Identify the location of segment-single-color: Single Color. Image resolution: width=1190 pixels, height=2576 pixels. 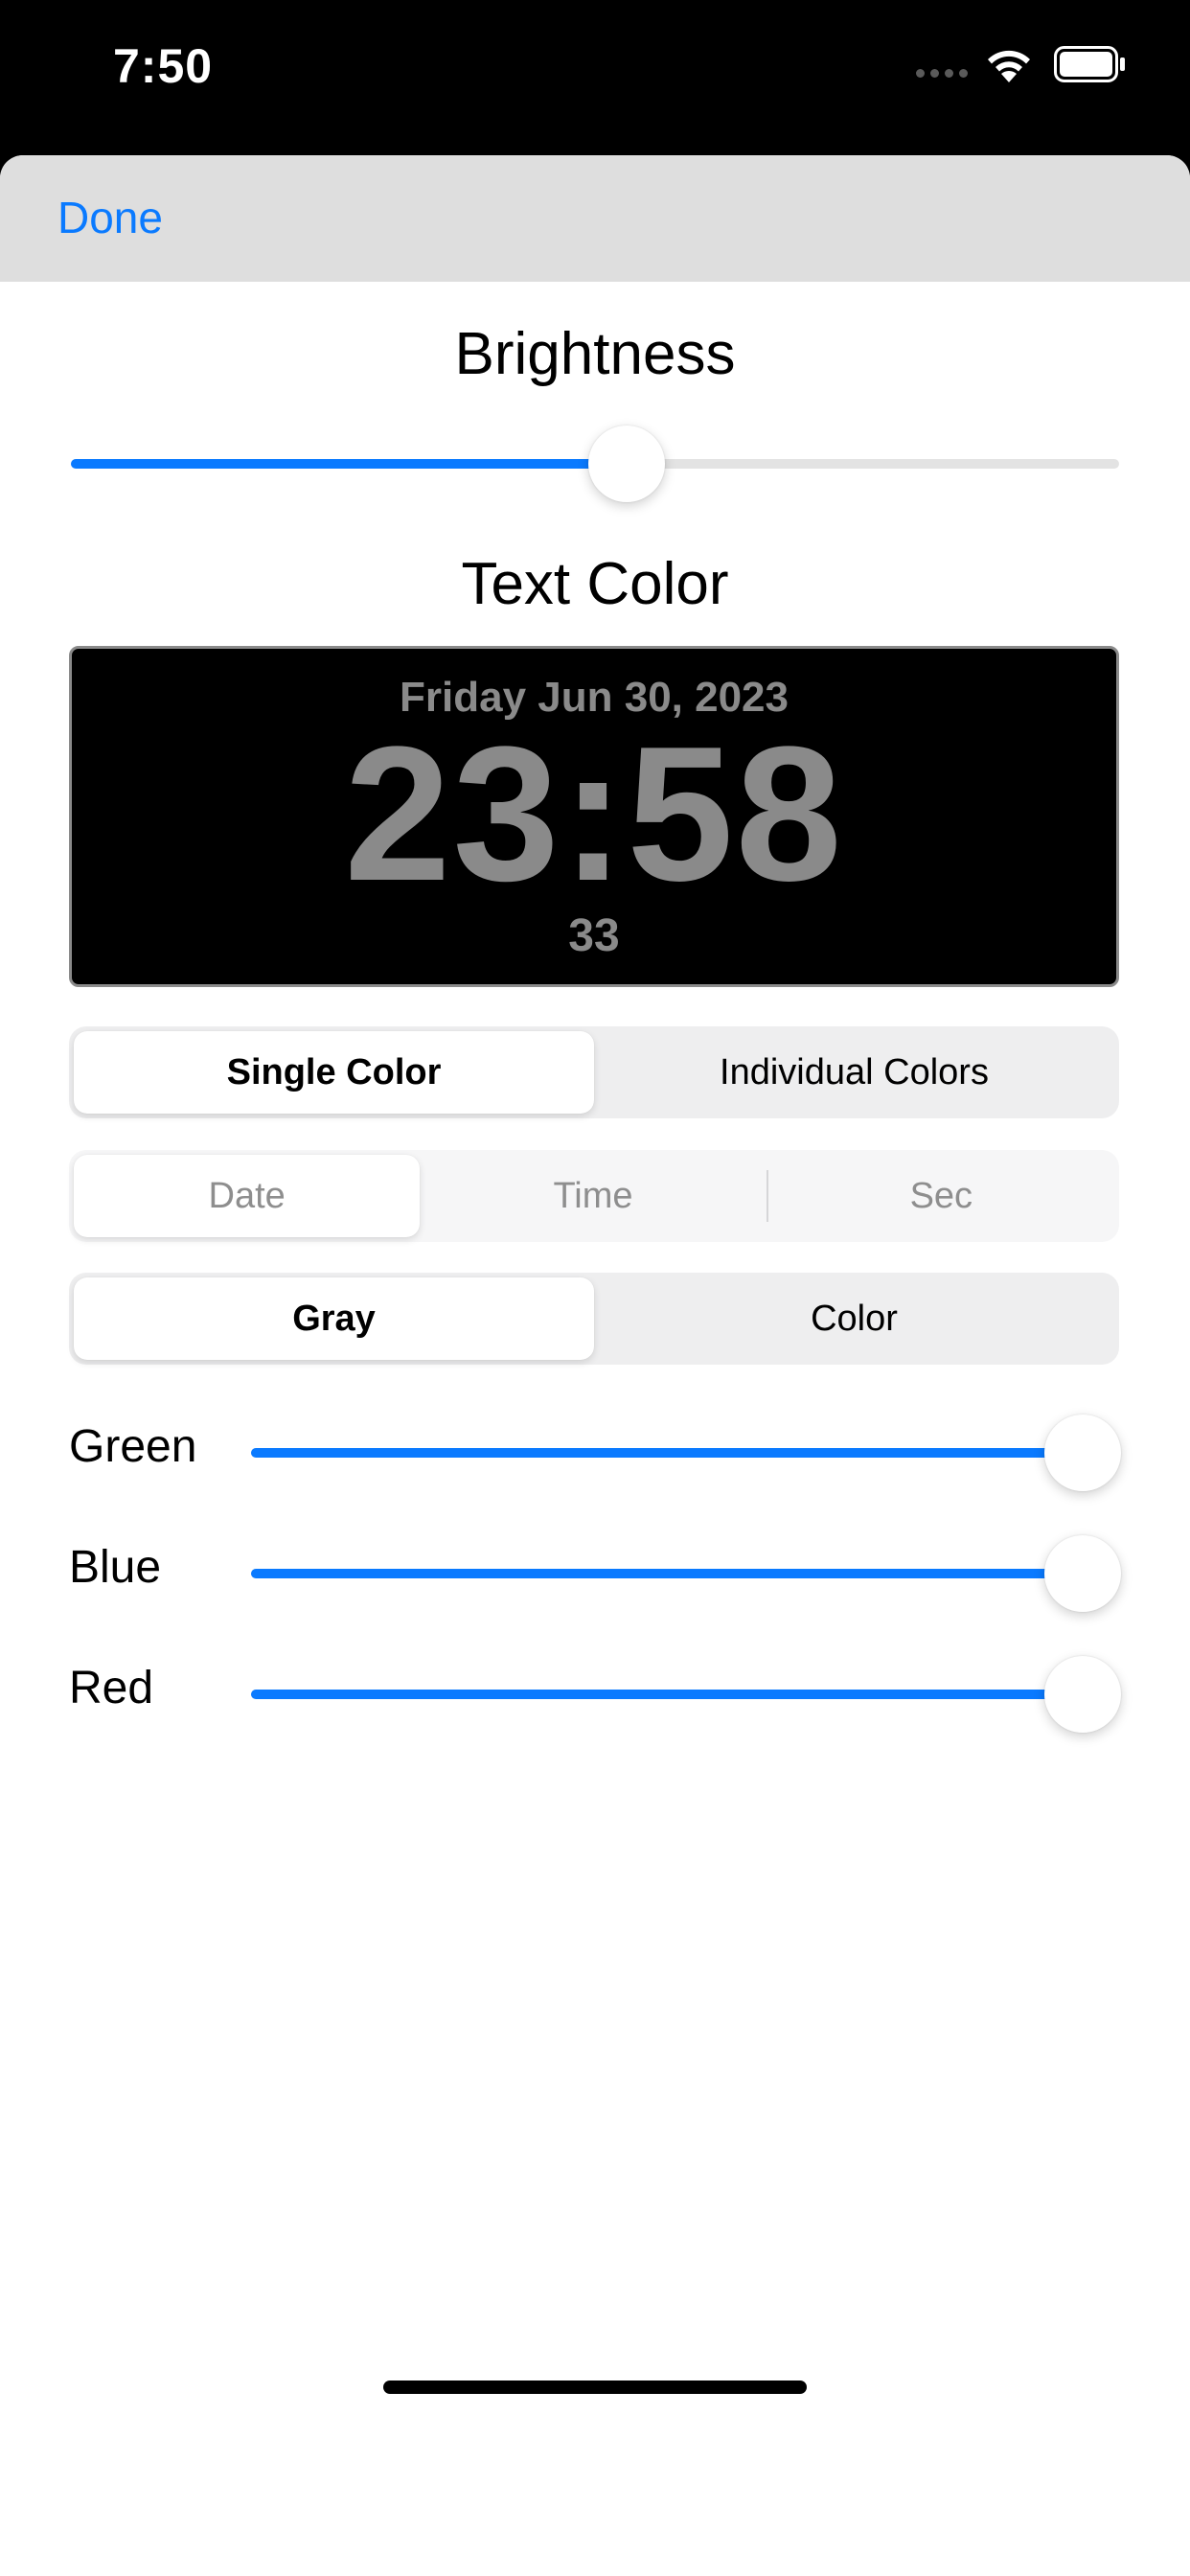
(334, 1072).